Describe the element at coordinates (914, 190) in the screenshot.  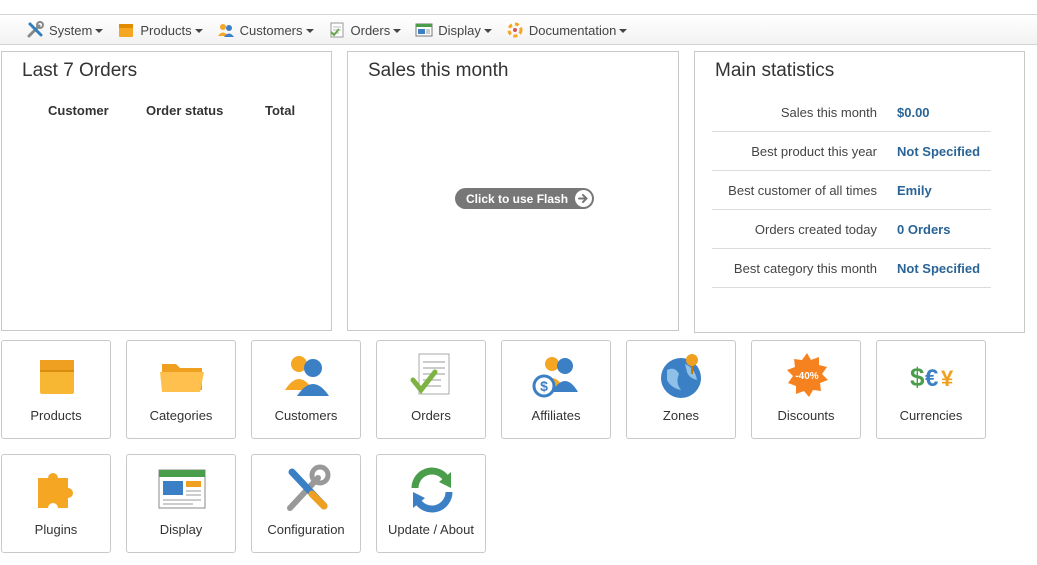
I see `stat-value: Emily` at that location.